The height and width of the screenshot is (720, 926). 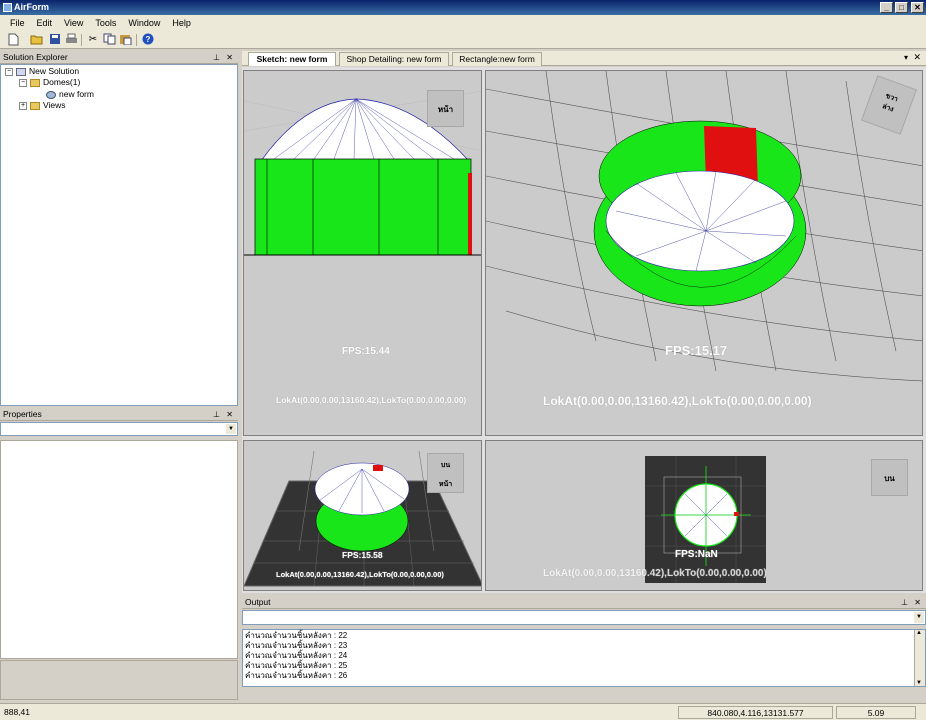 What do you see at coordinates (42, 105) in the screenshot?
I see `tree-item-views: + Views` at bounding box center [42, 105].